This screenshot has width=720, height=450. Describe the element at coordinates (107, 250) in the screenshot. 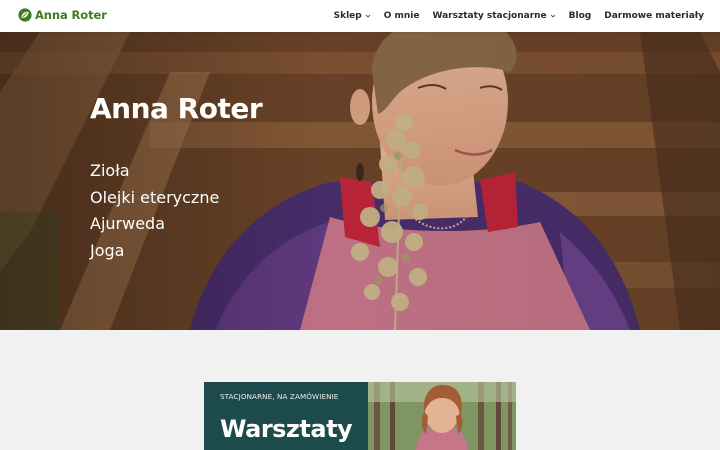

I see `hero-topic-item: Joga` at that location.